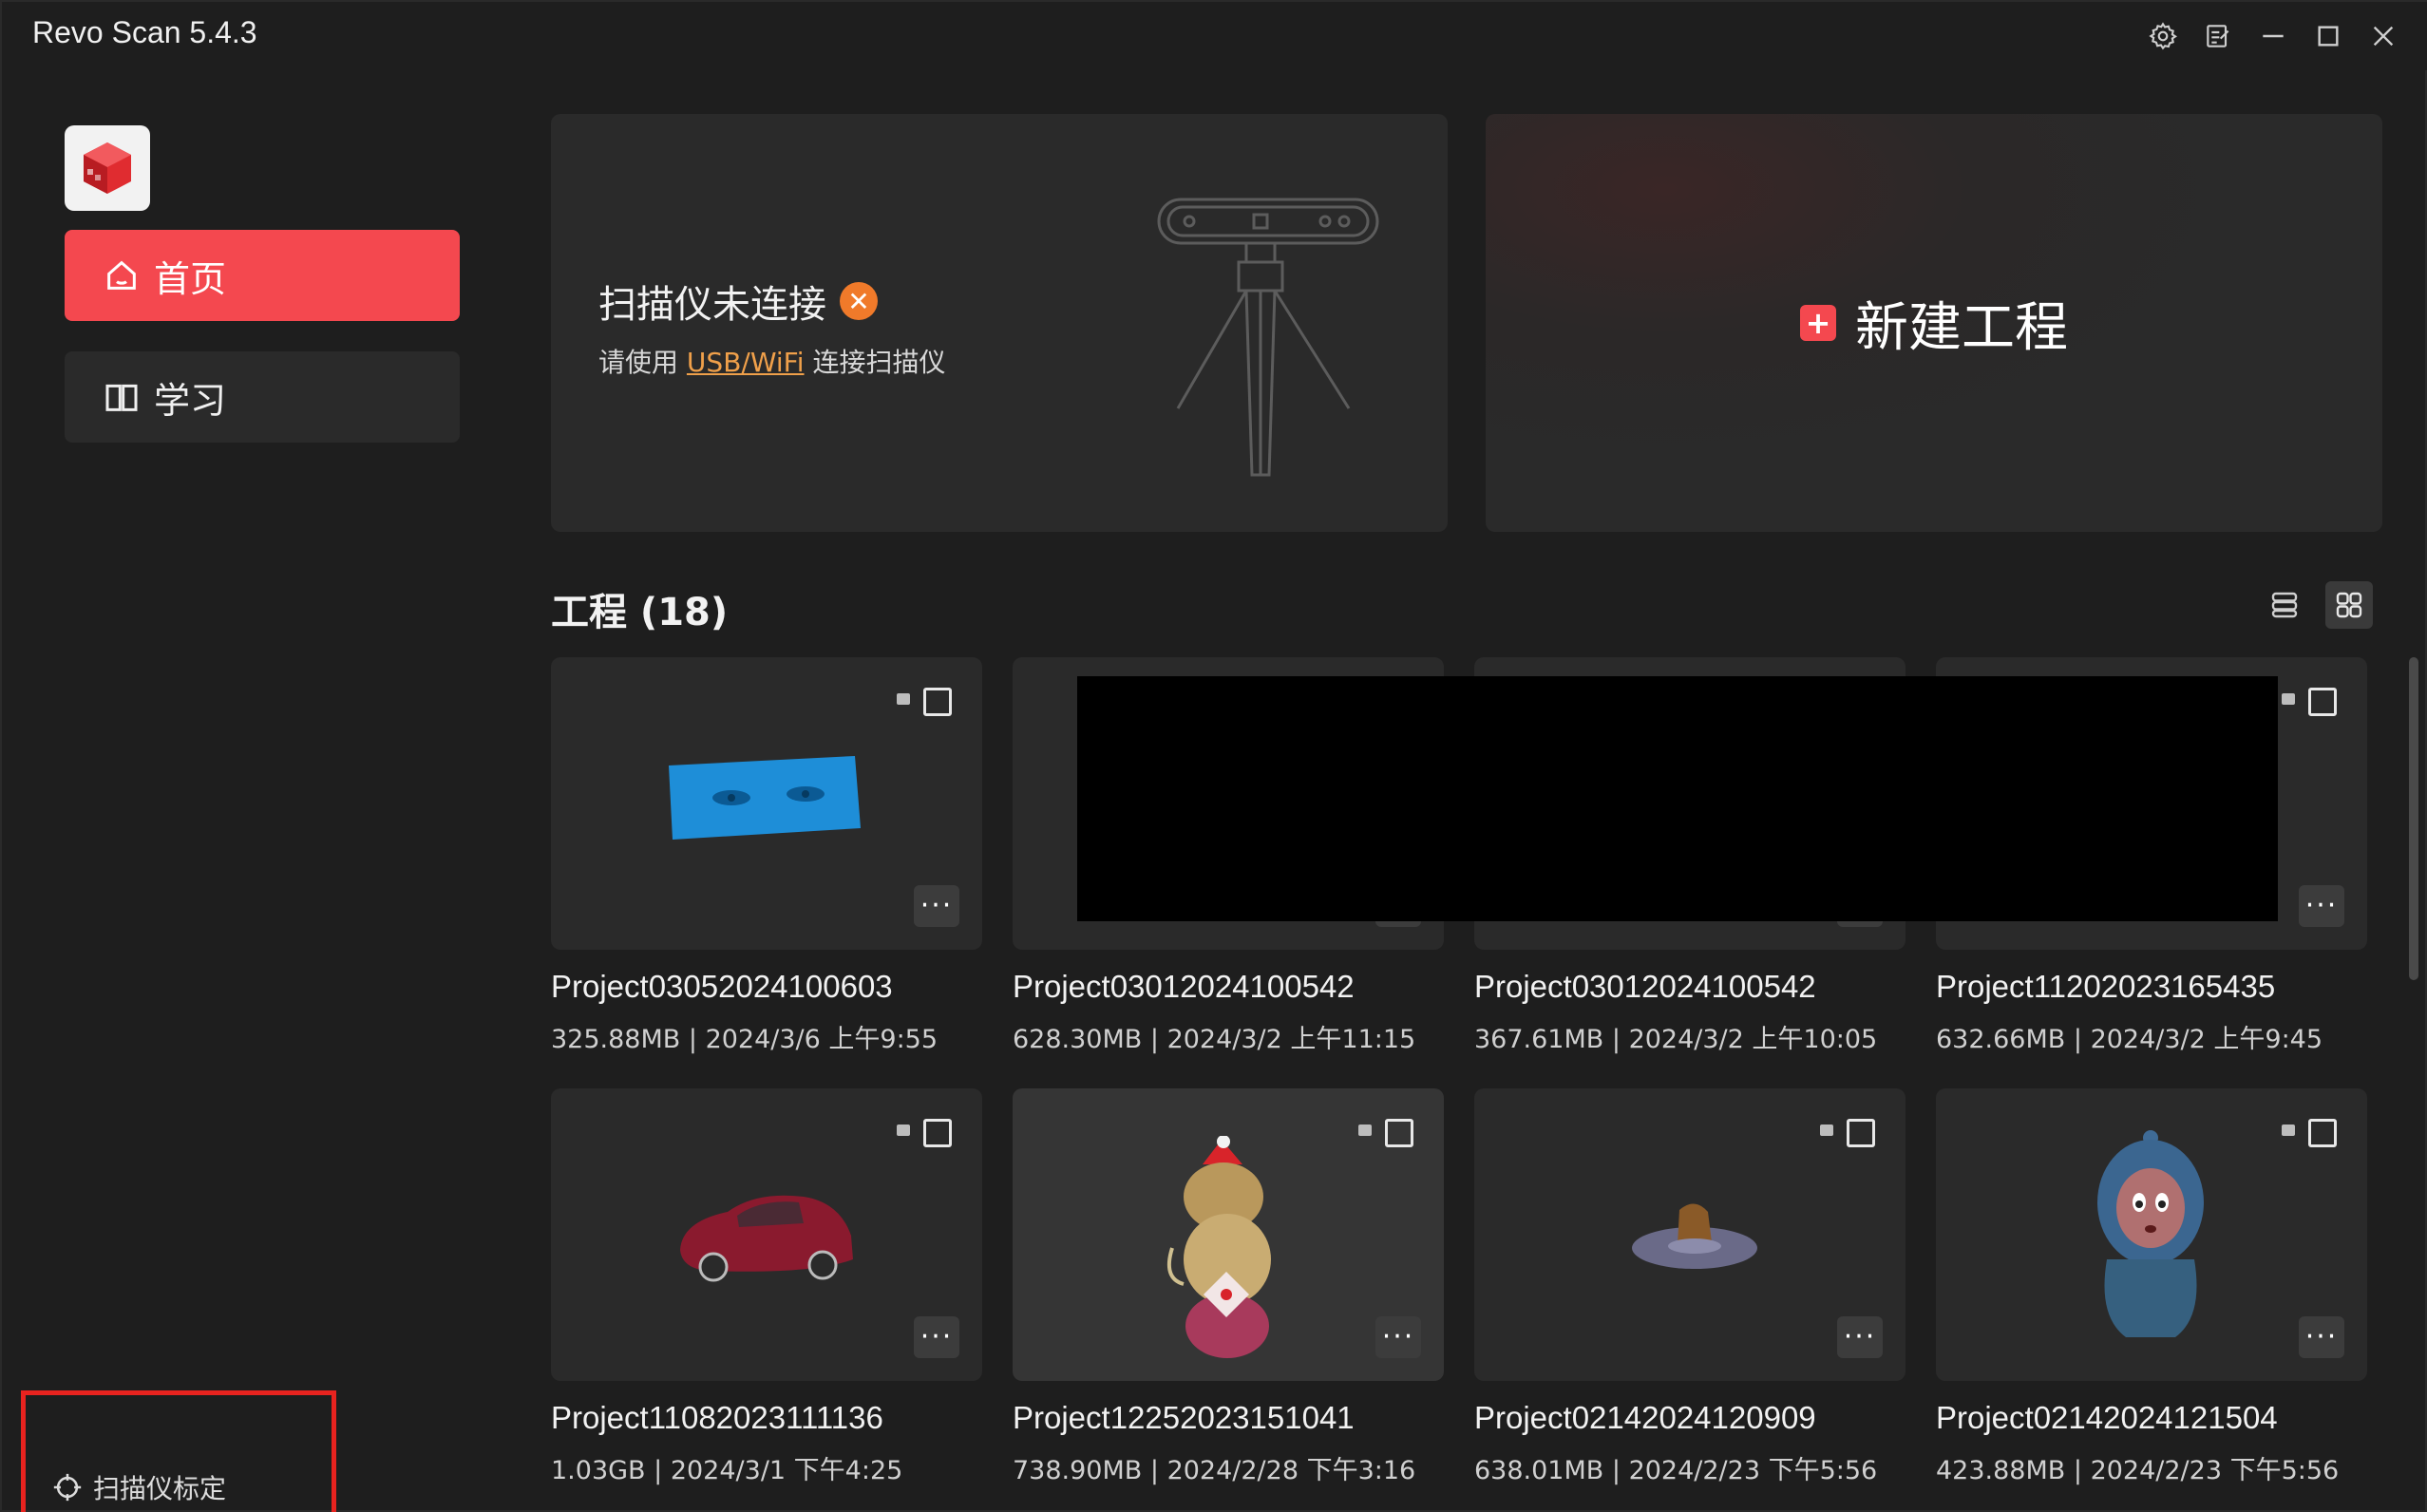 Image resolution: width=2427 pixels, height=1512 pixels. Describe the element at coordinates (999, 323) in the screenshot. I see `scanner-status-card: 扫描仪未连接 ✕ 请使用 USB/WiFi 连接扫描仪` at that location.